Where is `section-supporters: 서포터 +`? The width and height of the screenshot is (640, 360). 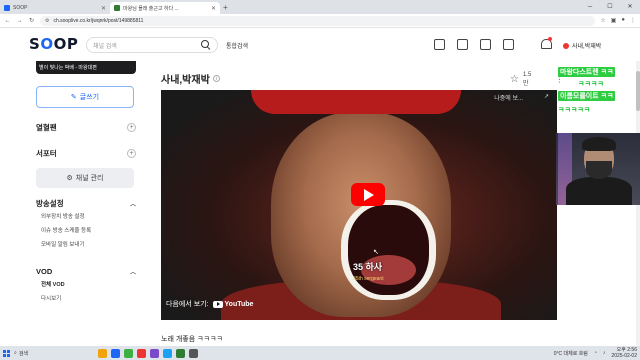
section-supporters: 서포터 + is located at coordinates (86, 153).